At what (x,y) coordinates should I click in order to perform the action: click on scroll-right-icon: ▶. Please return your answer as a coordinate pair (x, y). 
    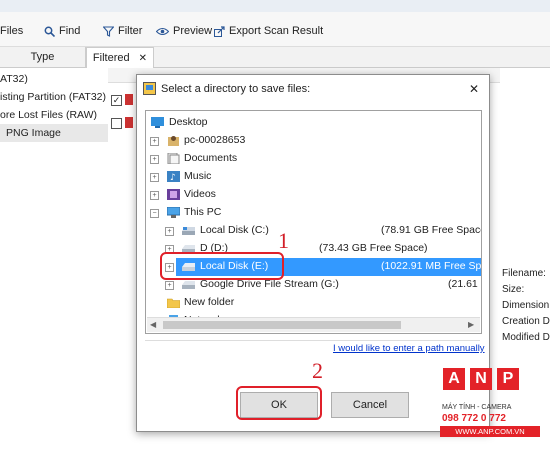
    Looking at the image, I should click on (471, 324).